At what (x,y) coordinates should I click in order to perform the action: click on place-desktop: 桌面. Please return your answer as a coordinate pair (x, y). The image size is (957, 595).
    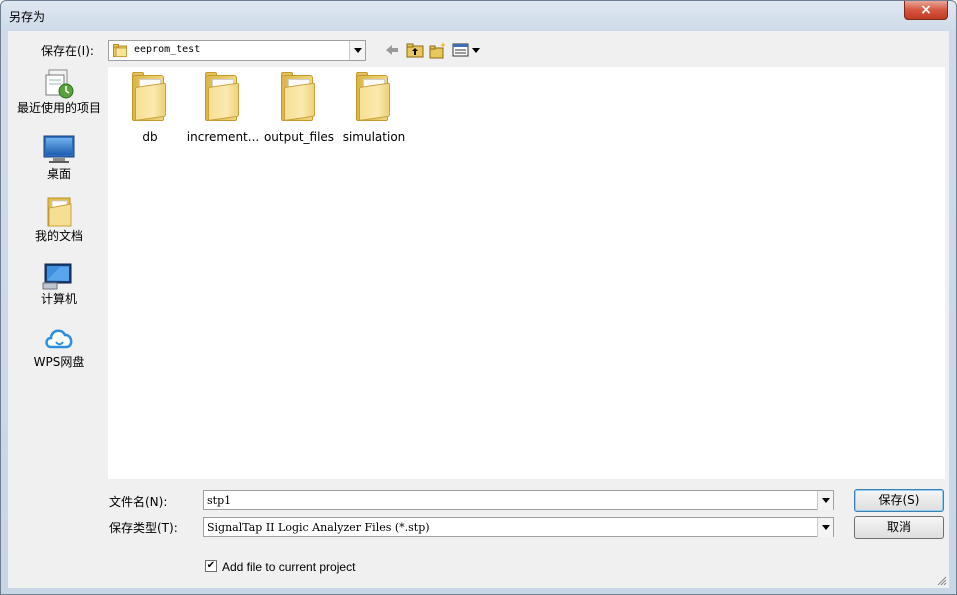
    Looking at the image, I should click on (59, 157).